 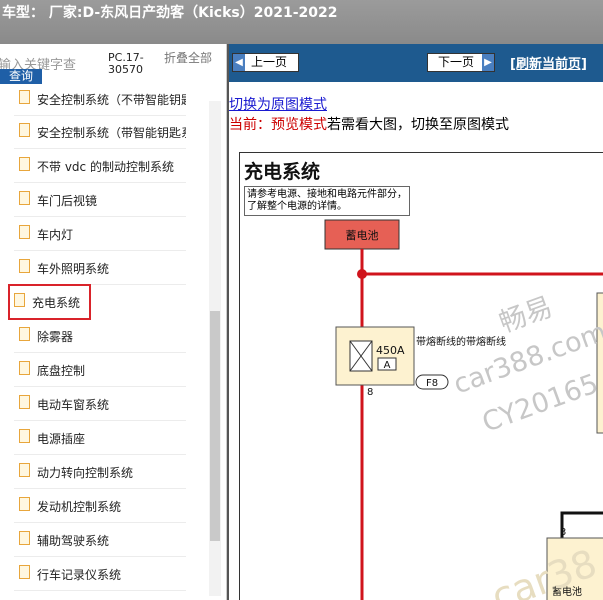 I want to click on prev-page-button: ◀ 上一页, so click(x=265, y=62).